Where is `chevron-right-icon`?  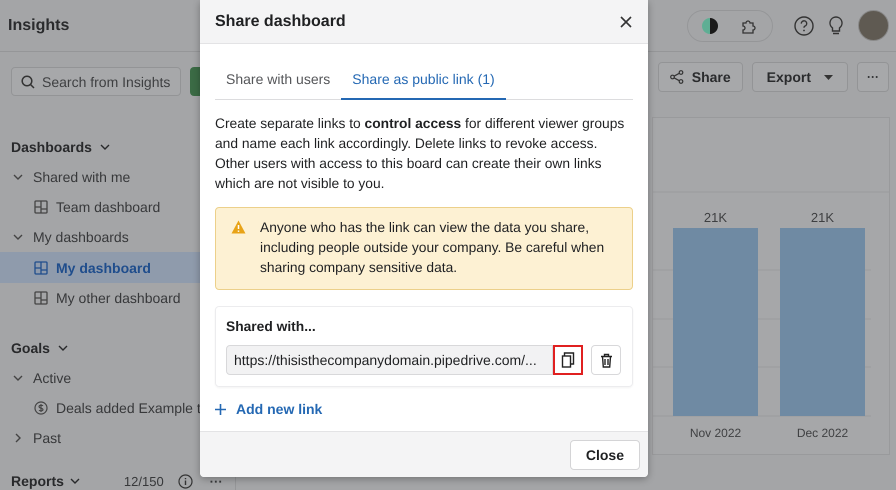 chevron-right-icon is located at coordinates (18, 438).